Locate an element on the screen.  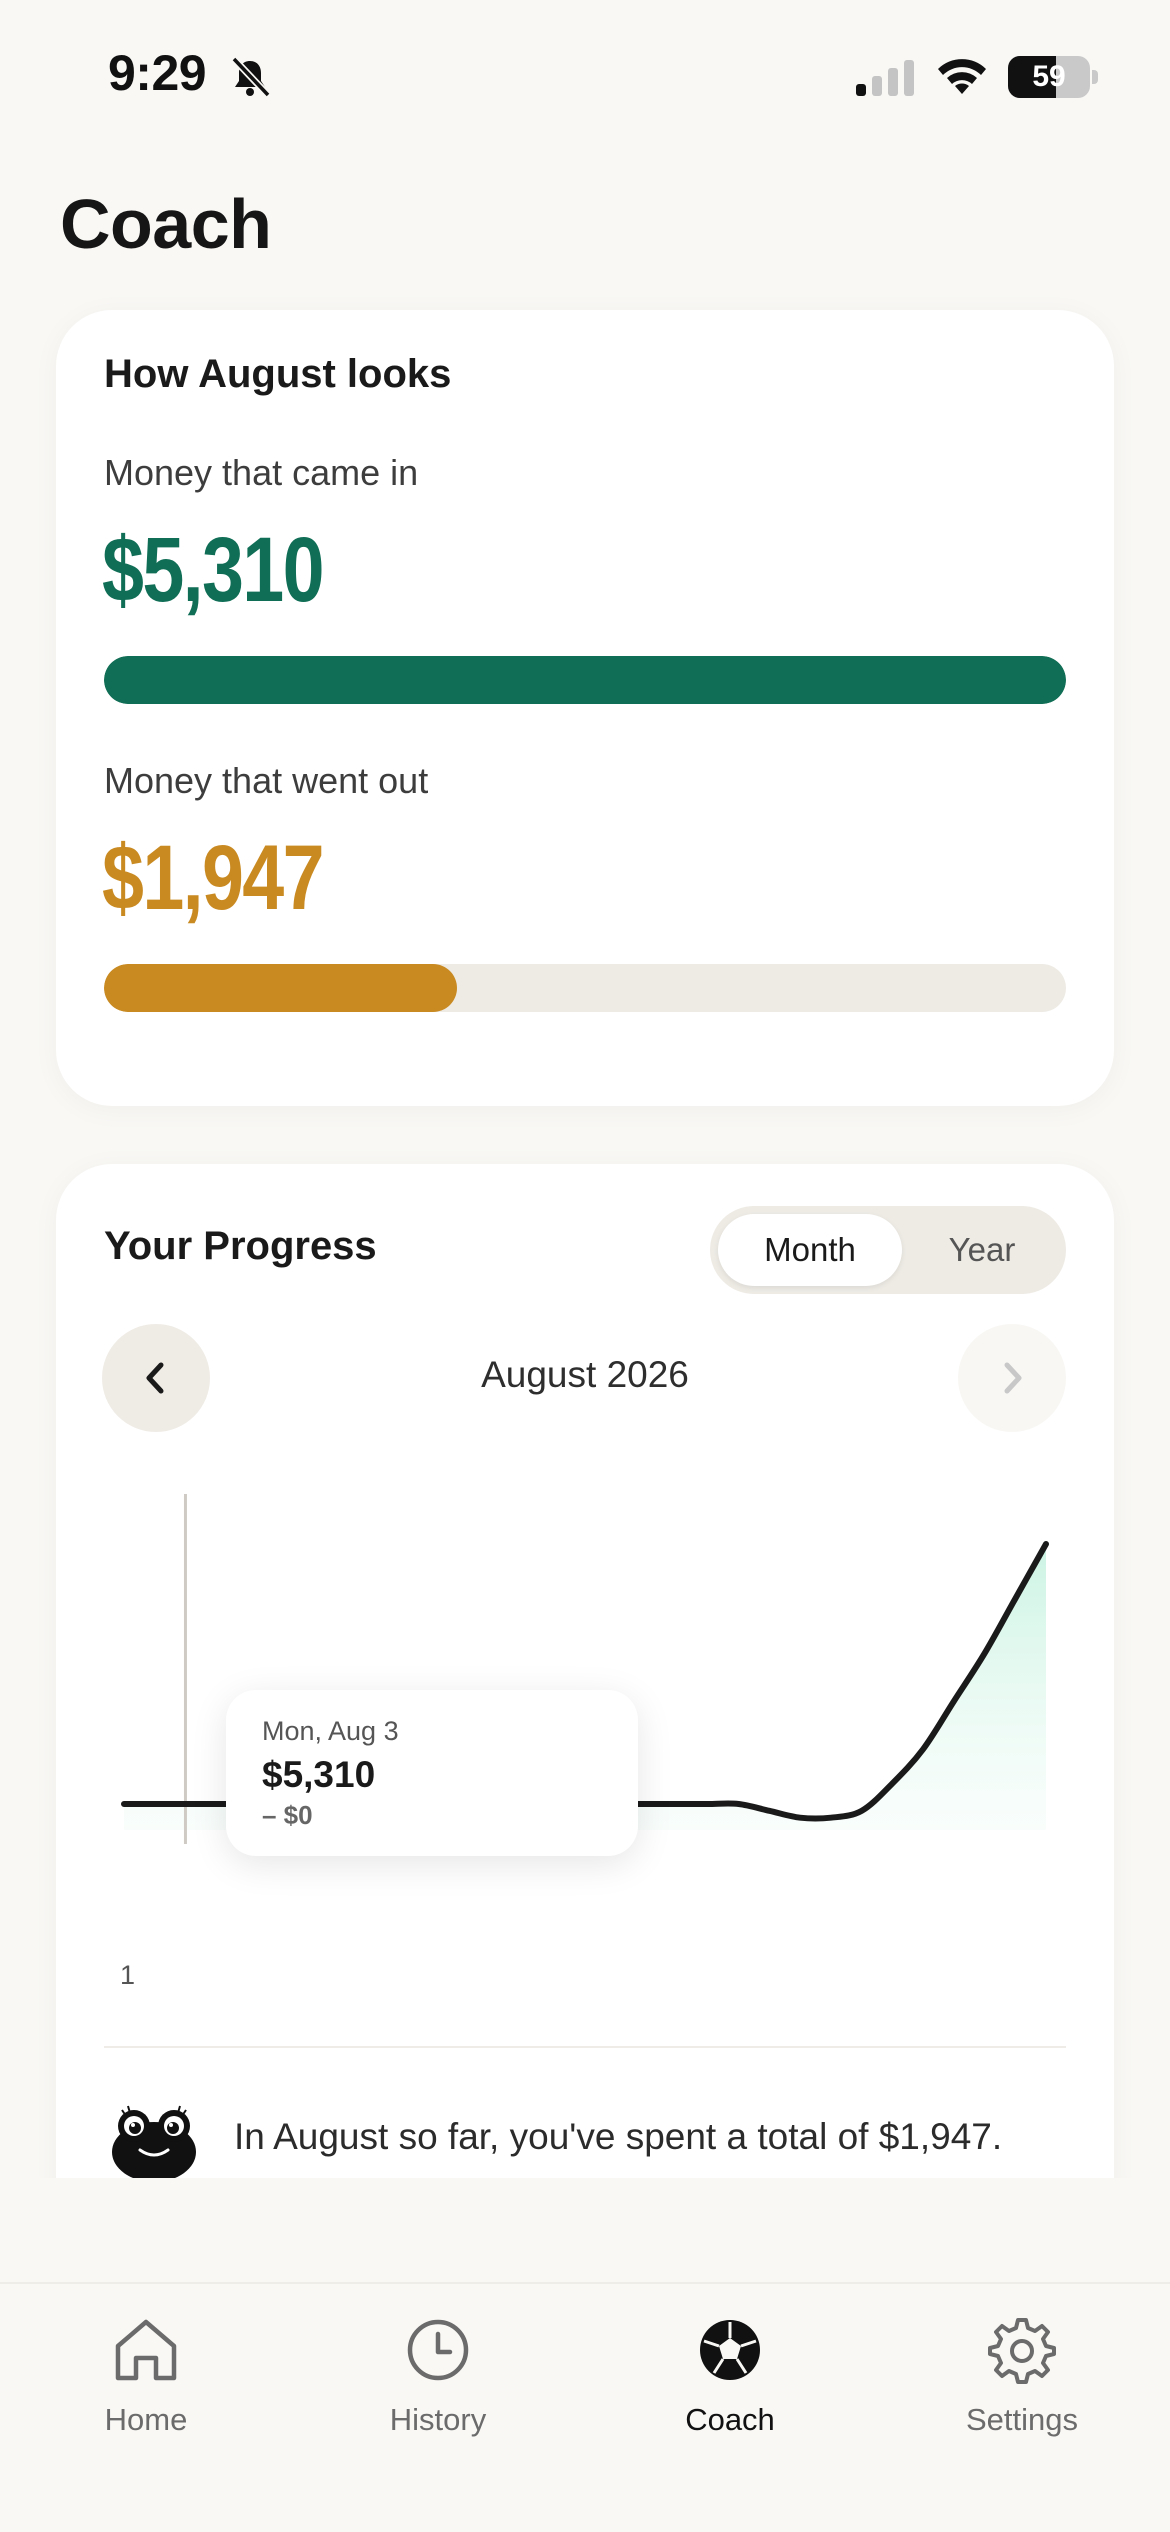
battery-icon: 59 is located at coordinates (1049, 77).